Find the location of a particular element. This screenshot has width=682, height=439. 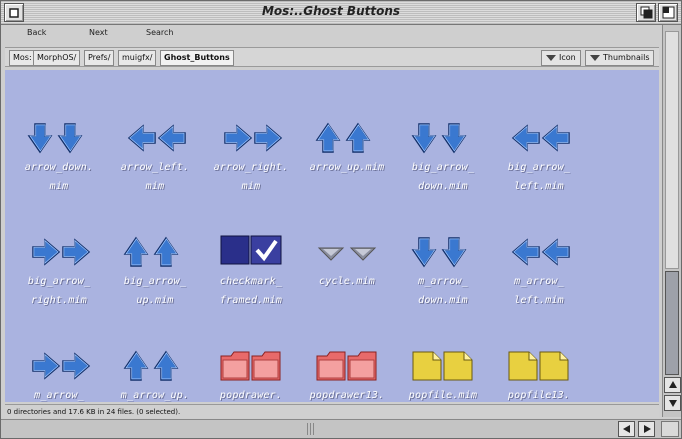

search-button: Search is located at coordinates (159, 32).